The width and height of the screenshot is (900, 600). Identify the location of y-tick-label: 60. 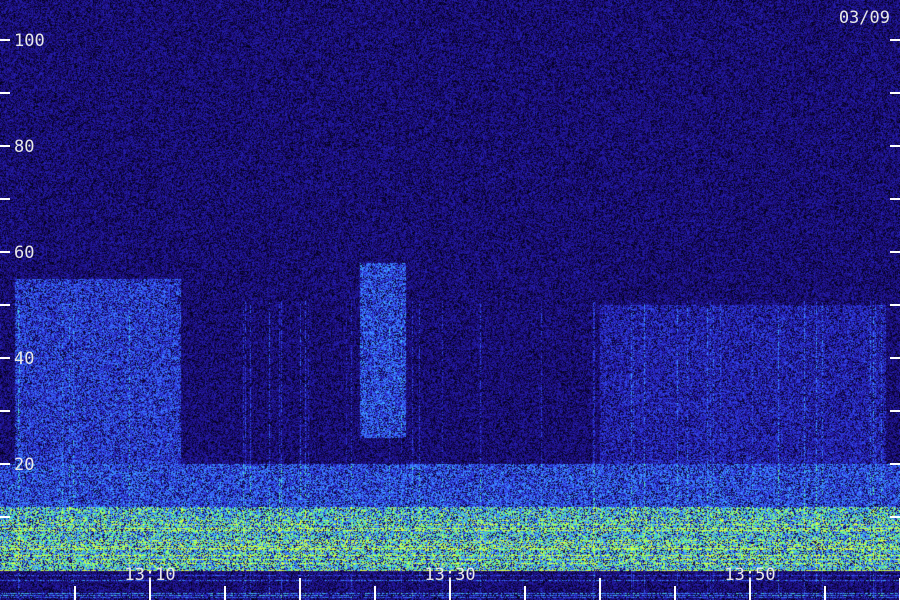
(24, 253).